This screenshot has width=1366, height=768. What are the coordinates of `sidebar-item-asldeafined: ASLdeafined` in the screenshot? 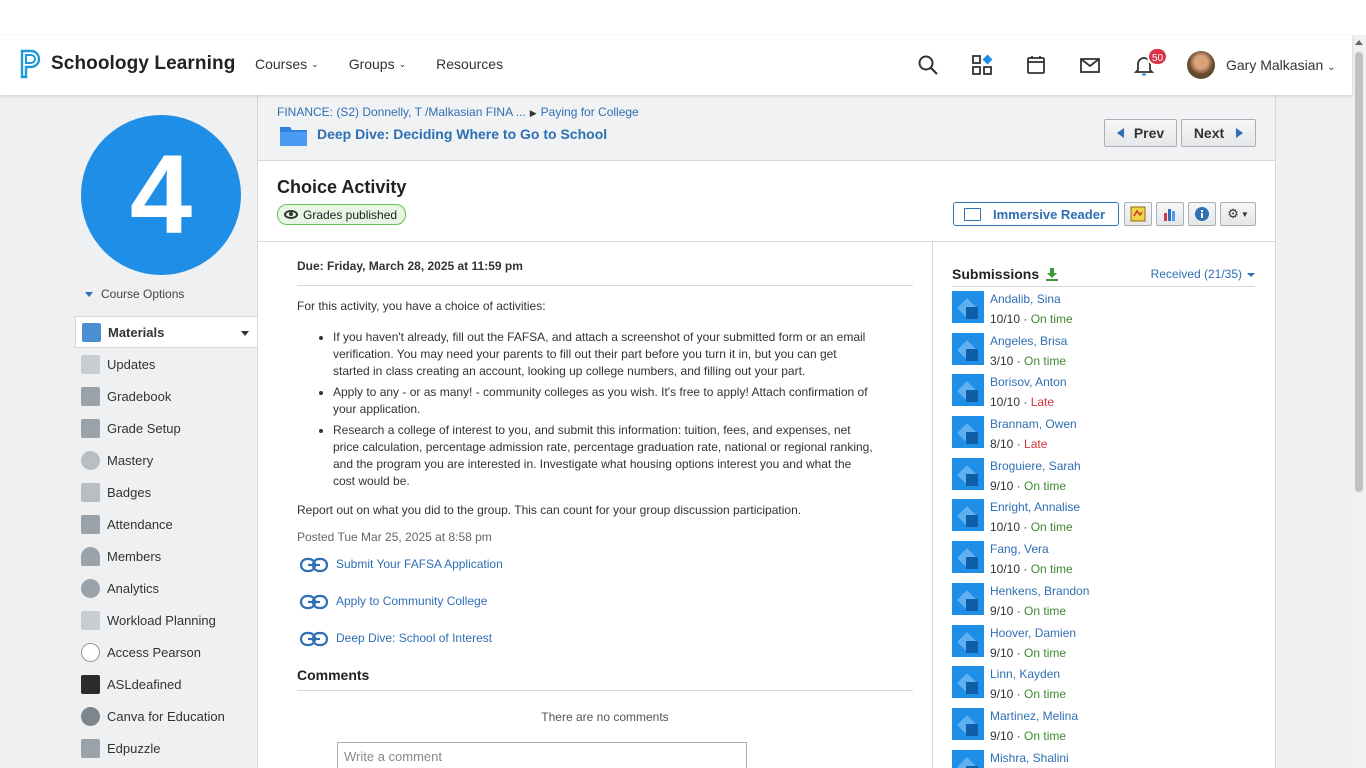 It's located at (166, 684).